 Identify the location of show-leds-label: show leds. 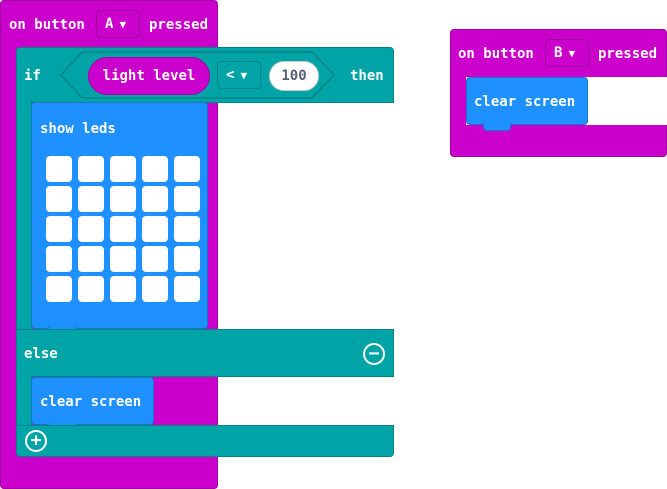
(78, 129).